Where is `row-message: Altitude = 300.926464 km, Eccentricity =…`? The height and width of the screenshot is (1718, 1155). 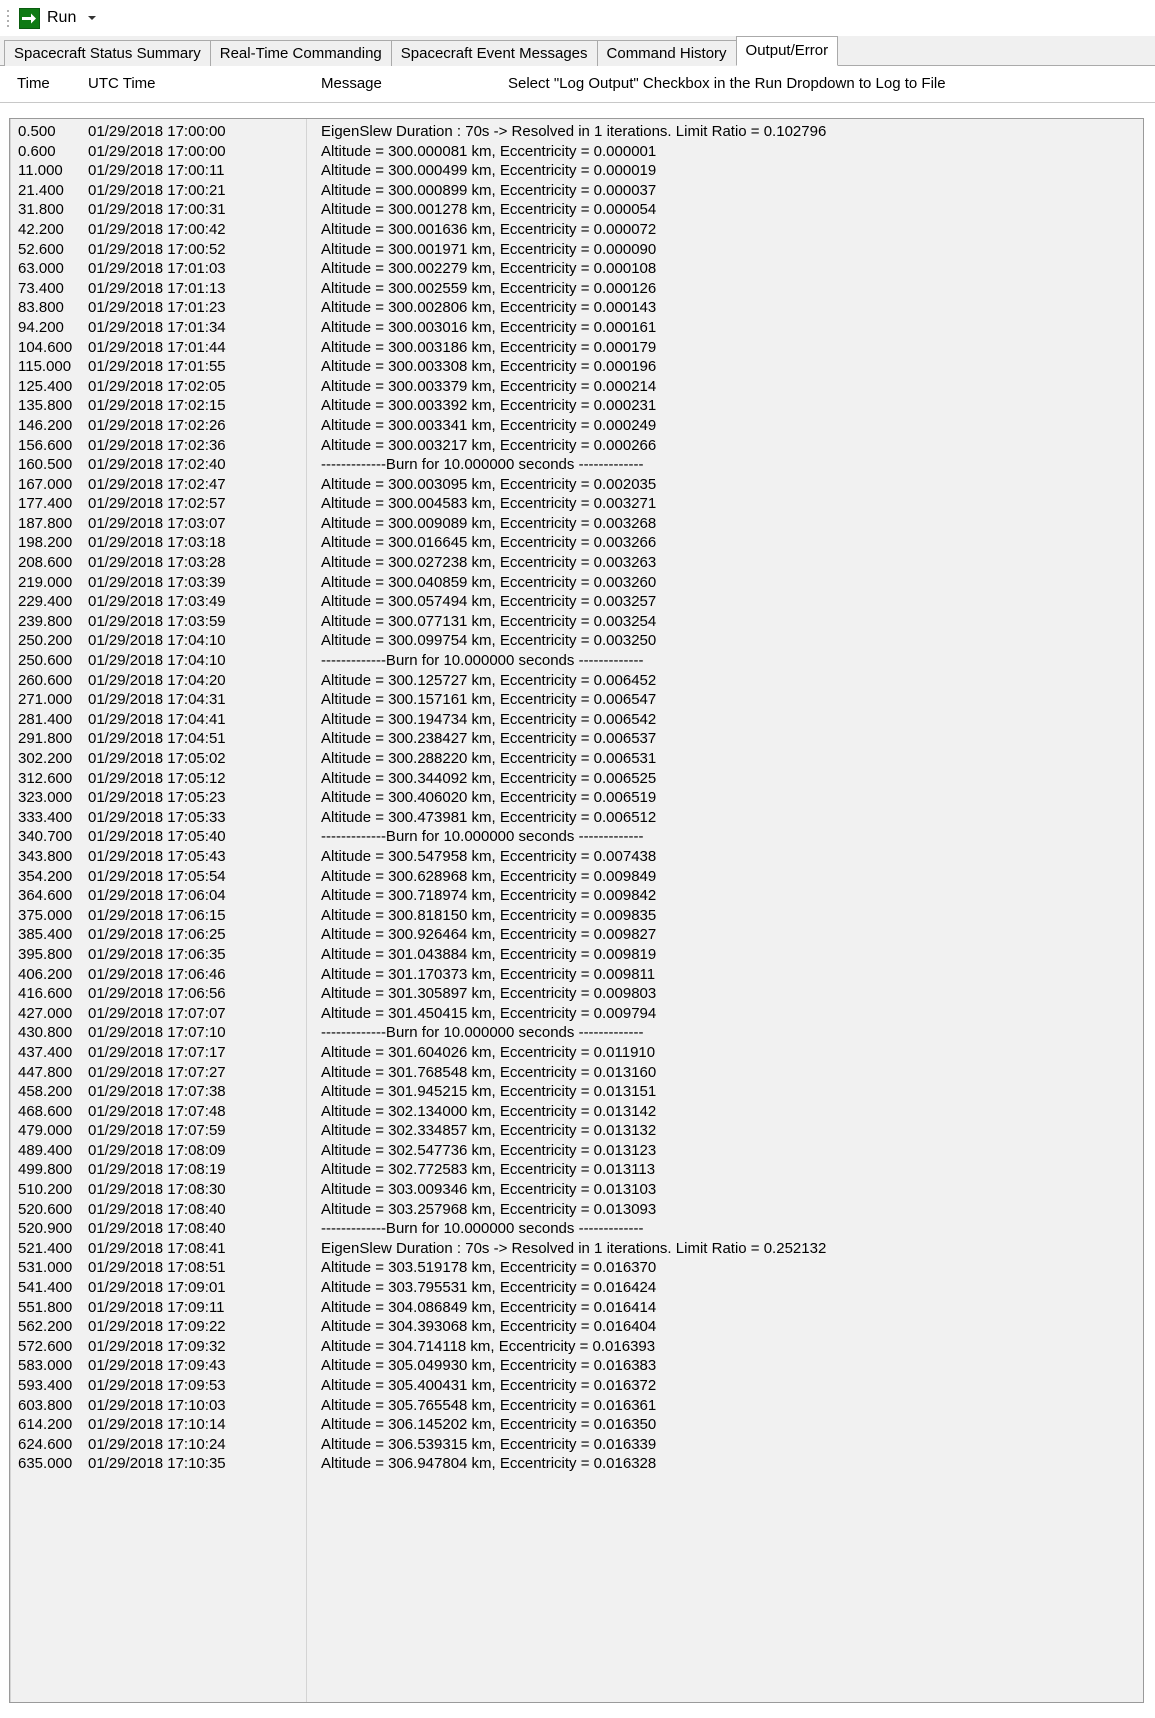 row-message: Altitude = 300.926464 km, Eccentricity =… is located at coordinates (489, 935).